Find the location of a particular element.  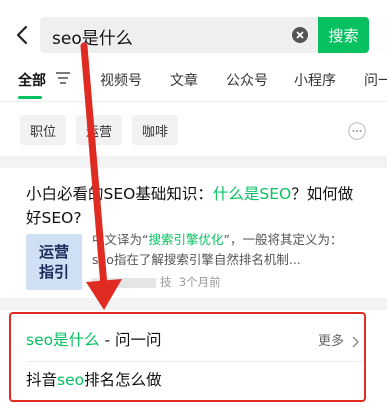

article-meta: 技 3个月前 is located at coordinates (156, 282).